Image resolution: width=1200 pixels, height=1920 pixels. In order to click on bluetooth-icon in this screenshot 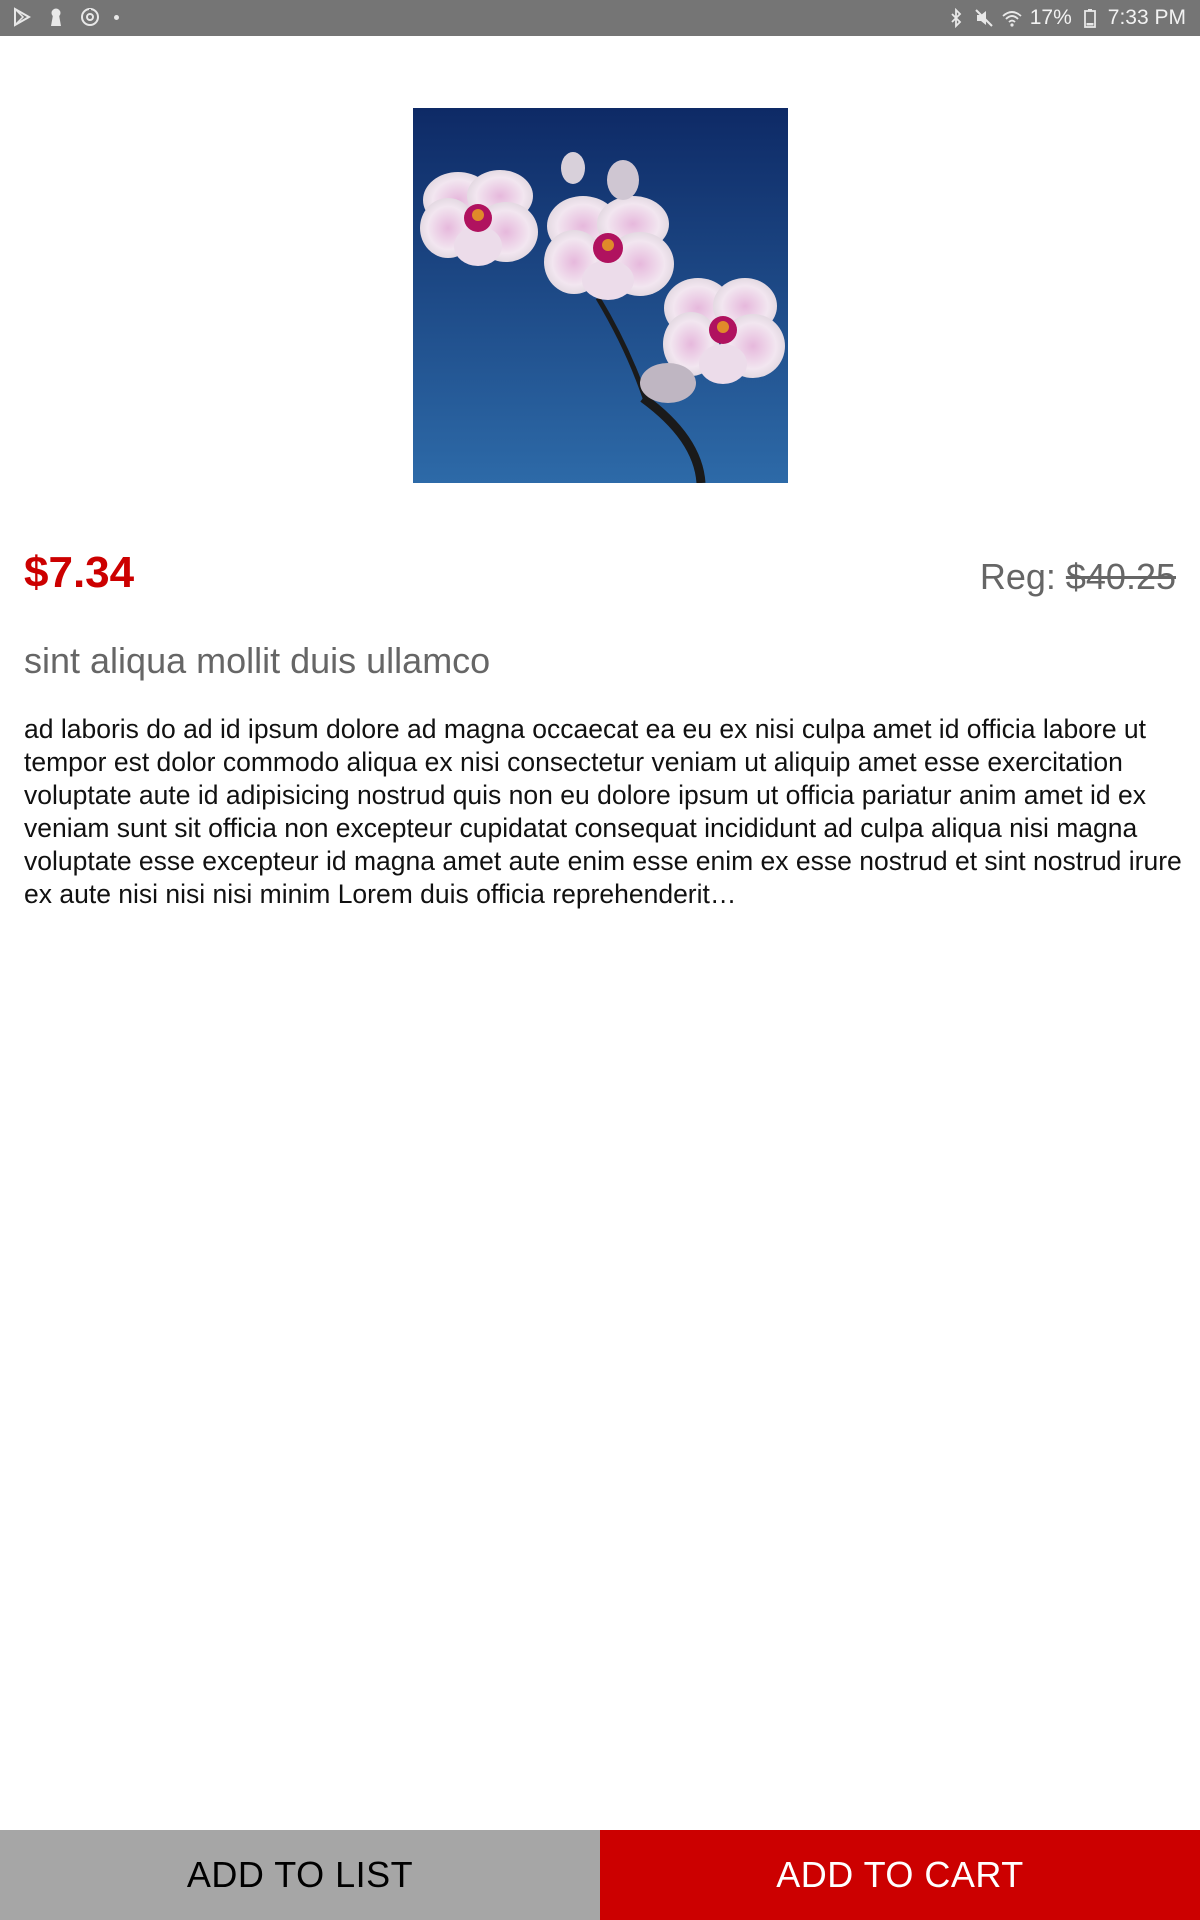, I will do `click(956, 18)`.